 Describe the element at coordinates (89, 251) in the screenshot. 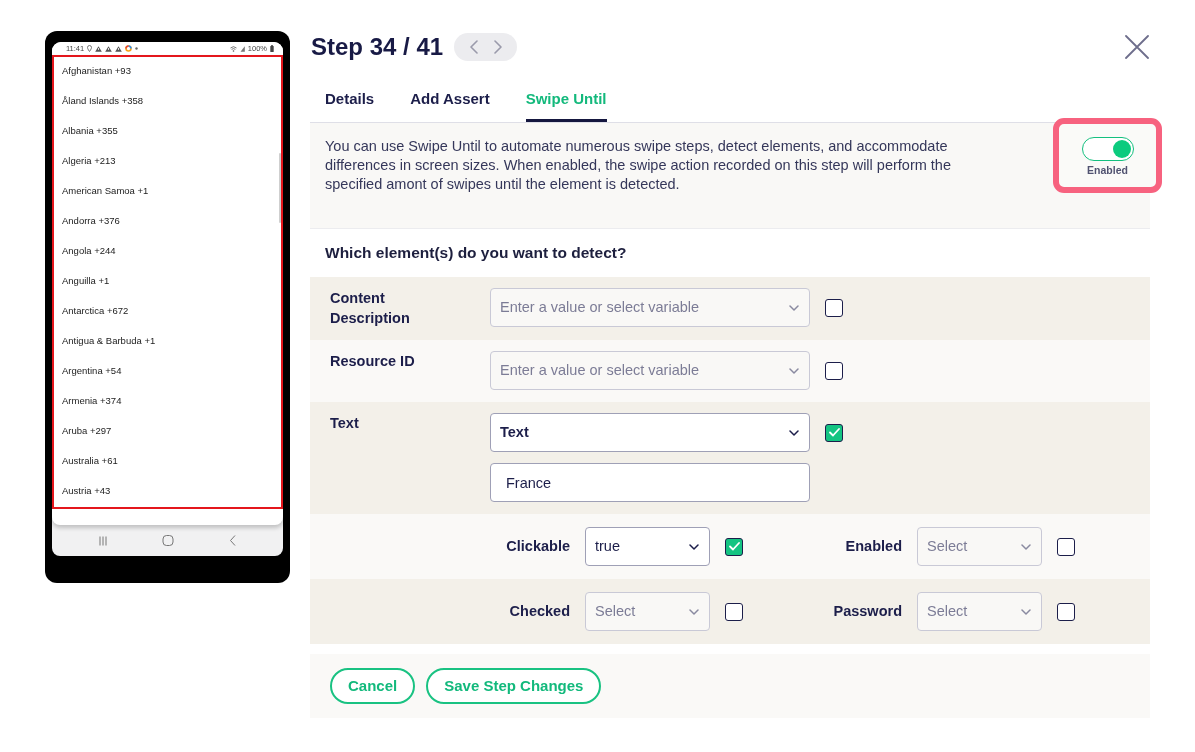

I see `list-item: Angola +244` at that location.